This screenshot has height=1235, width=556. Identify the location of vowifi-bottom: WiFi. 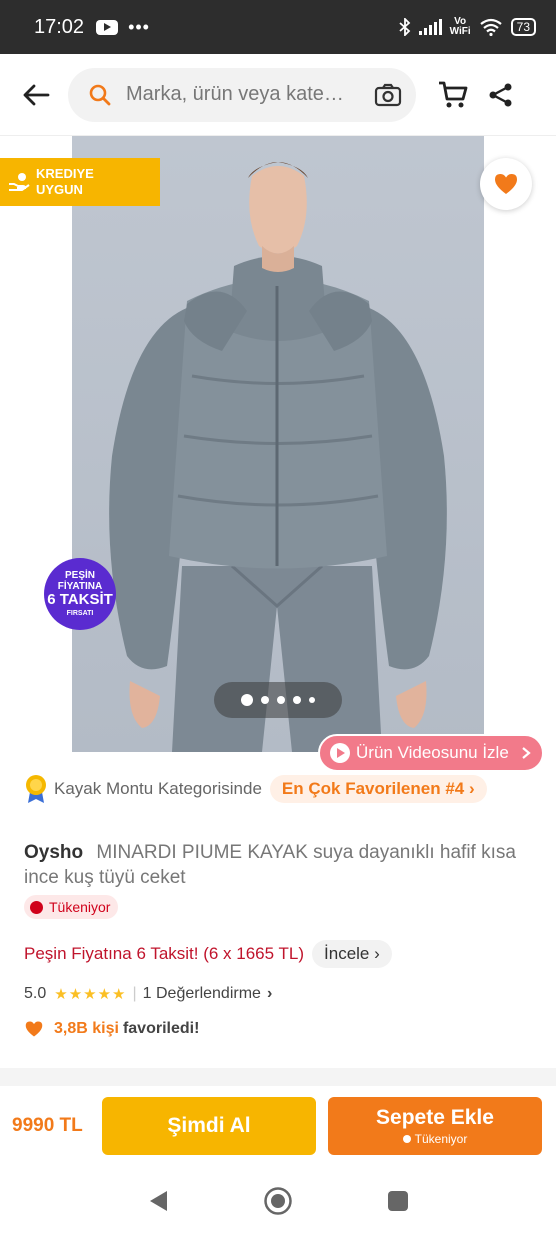
(460, 31).